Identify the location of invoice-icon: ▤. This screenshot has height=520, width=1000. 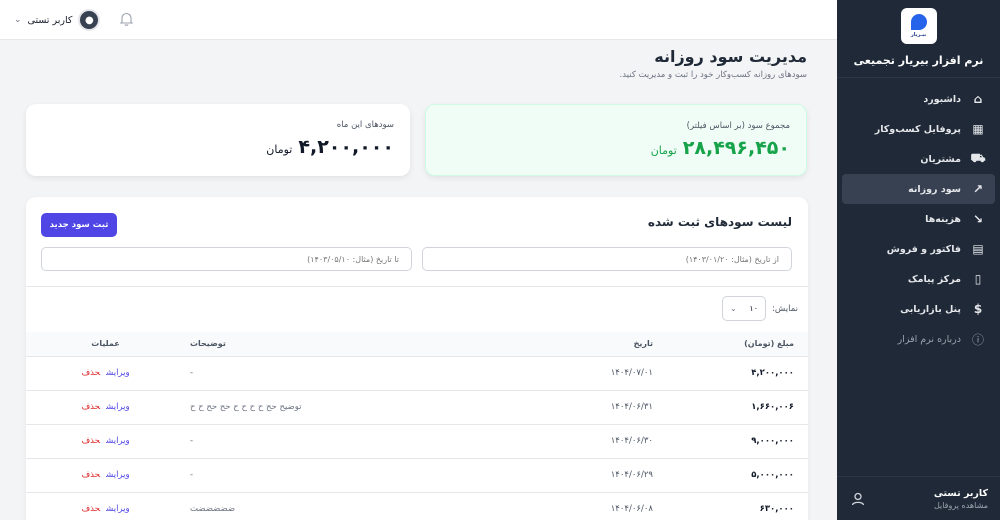
(978, 249).